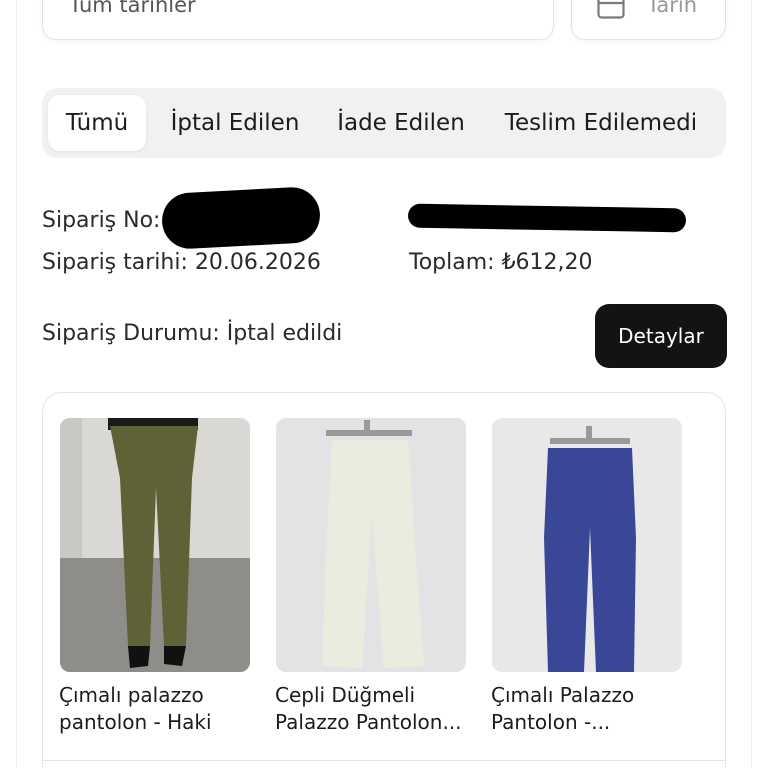  I want to click on product-photo-khaki, so click(155, 545).